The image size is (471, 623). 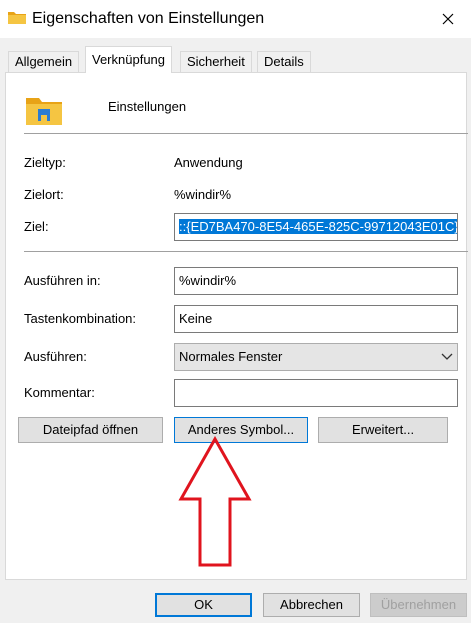 What do you see at coordinates (311, 605) in the screenshot?
I see `cancel-button: Abbrechen` at bounding box center [311, 605].